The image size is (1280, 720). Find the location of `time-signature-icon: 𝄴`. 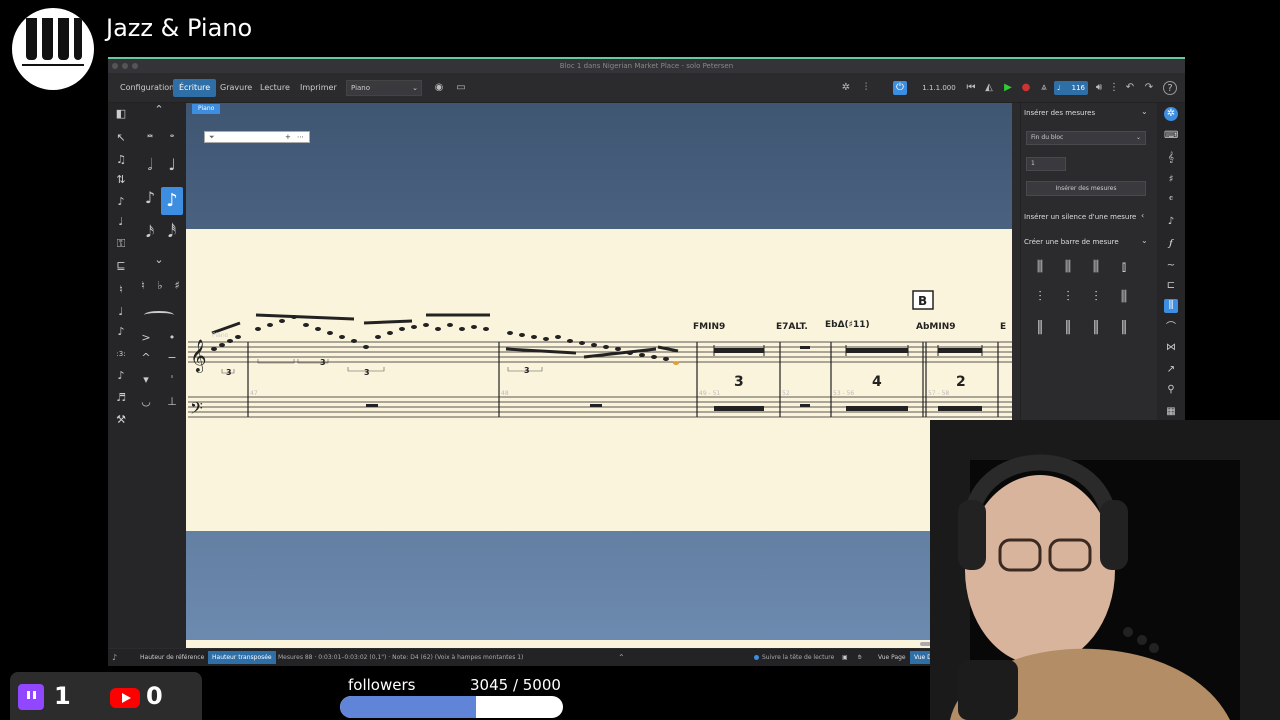

time-signature-icon: 𝄴 is located at coordinates (1171, 200).